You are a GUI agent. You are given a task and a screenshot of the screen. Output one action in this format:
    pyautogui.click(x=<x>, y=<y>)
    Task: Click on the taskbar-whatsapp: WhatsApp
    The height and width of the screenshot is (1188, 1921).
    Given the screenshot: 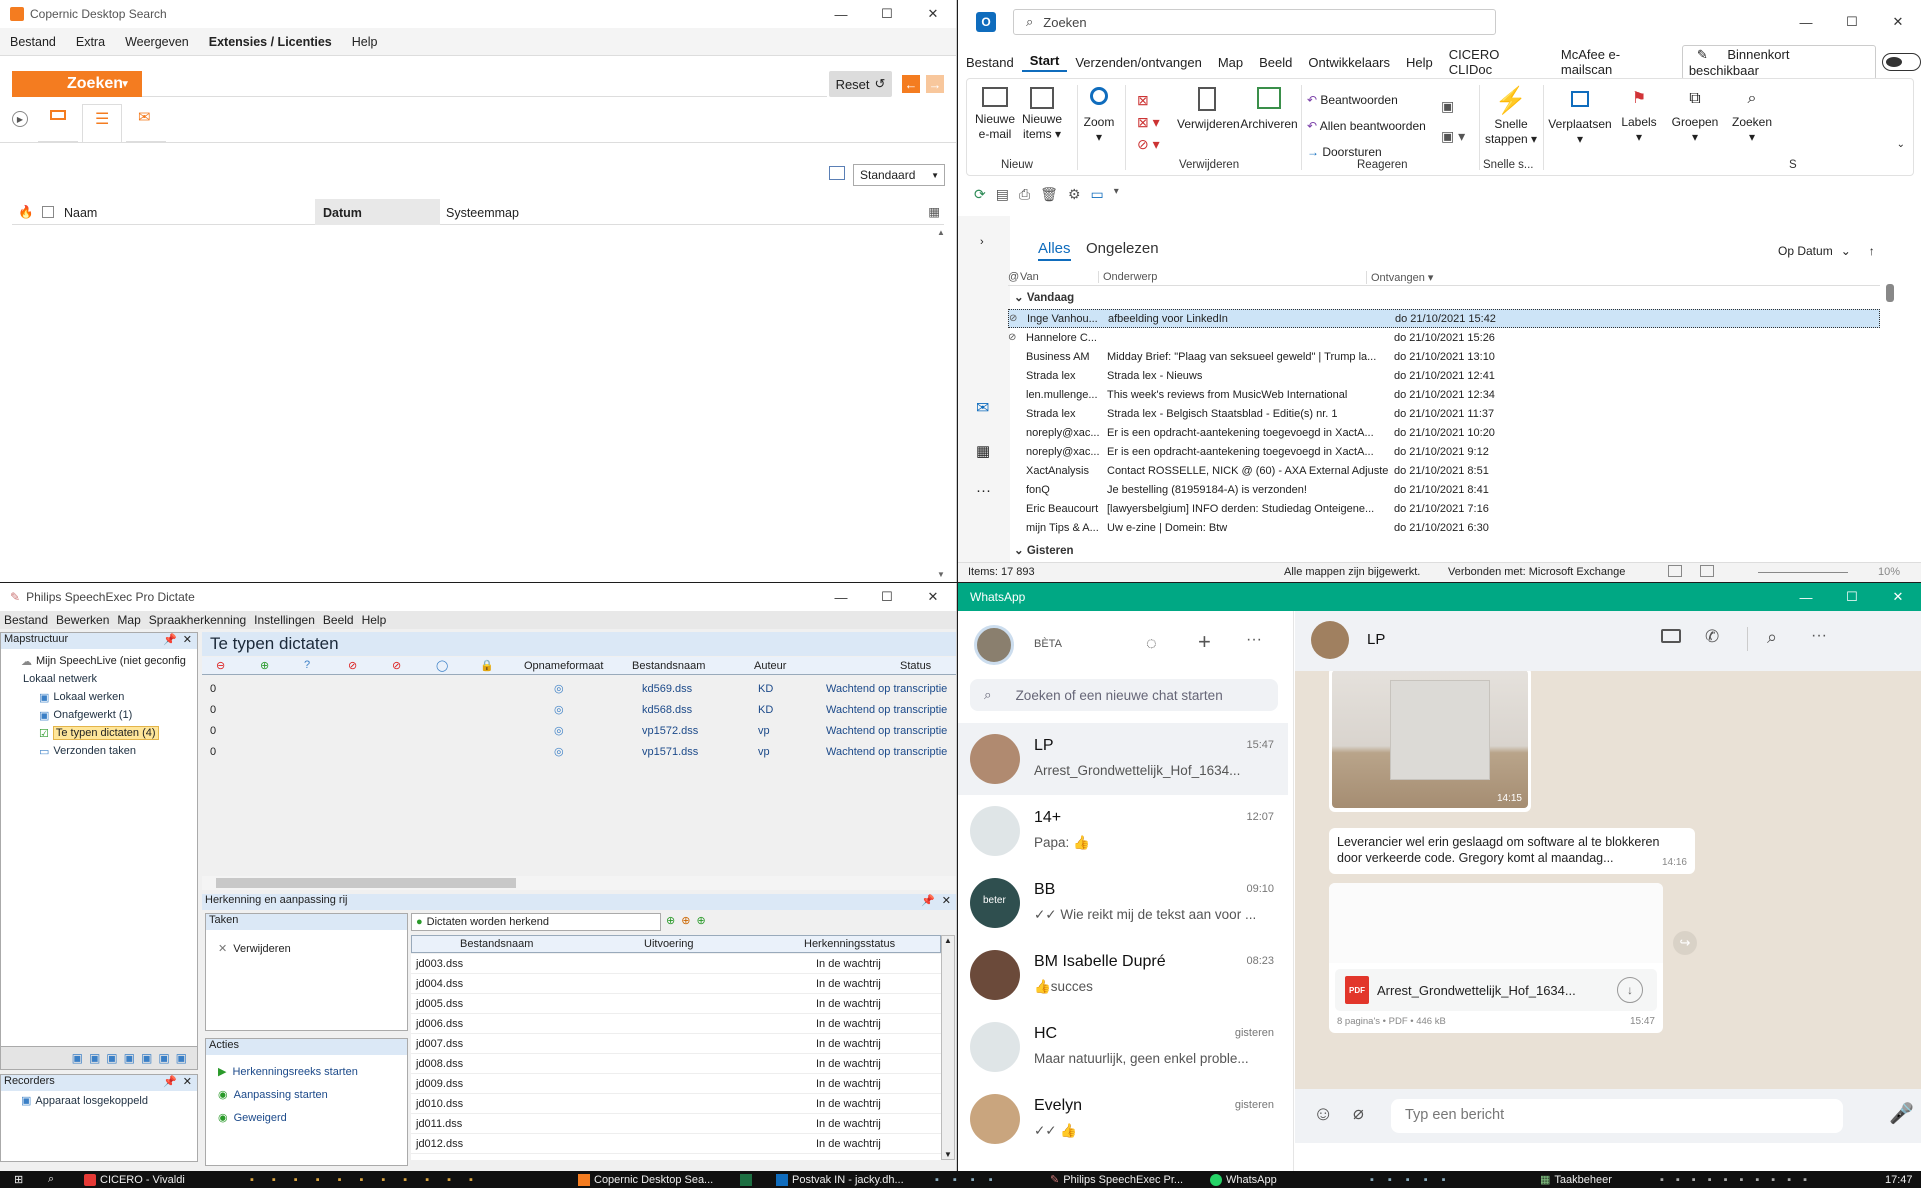 What is the action you would take?
    pyautogui.click(x=1243, y=1179)
    